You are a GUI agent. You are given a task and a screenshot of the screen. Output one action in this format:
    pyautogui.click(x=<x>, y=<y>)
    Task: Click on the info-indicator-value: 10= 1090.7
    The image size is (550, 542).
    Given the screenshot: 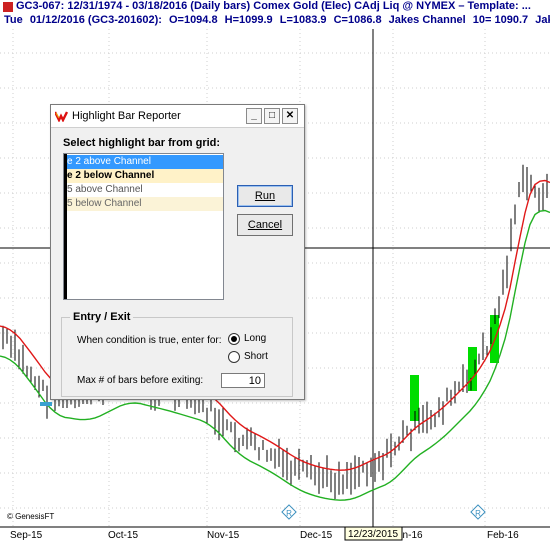 What is the action you would take?
    pyautogui.click(x=500, y=20)
    